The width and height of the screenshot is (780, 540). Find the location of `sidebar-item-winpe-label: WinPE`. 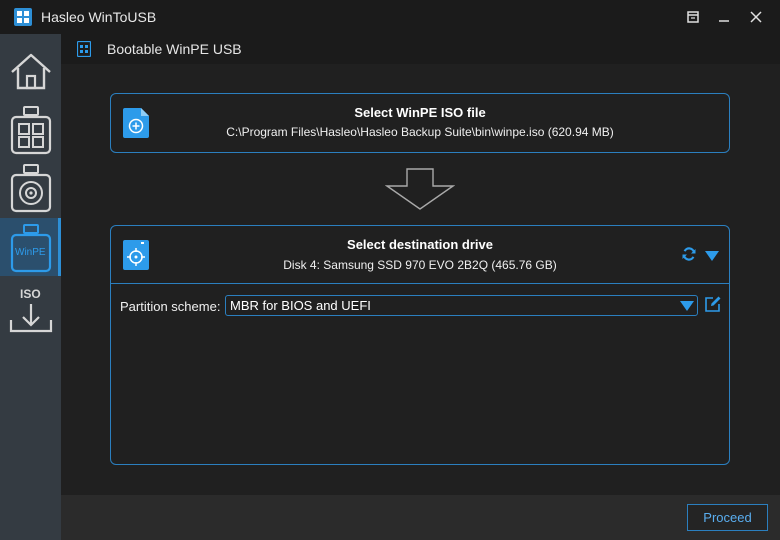

sidebar-item-winpe-label: WinPE is located at coordinates (30, 252).